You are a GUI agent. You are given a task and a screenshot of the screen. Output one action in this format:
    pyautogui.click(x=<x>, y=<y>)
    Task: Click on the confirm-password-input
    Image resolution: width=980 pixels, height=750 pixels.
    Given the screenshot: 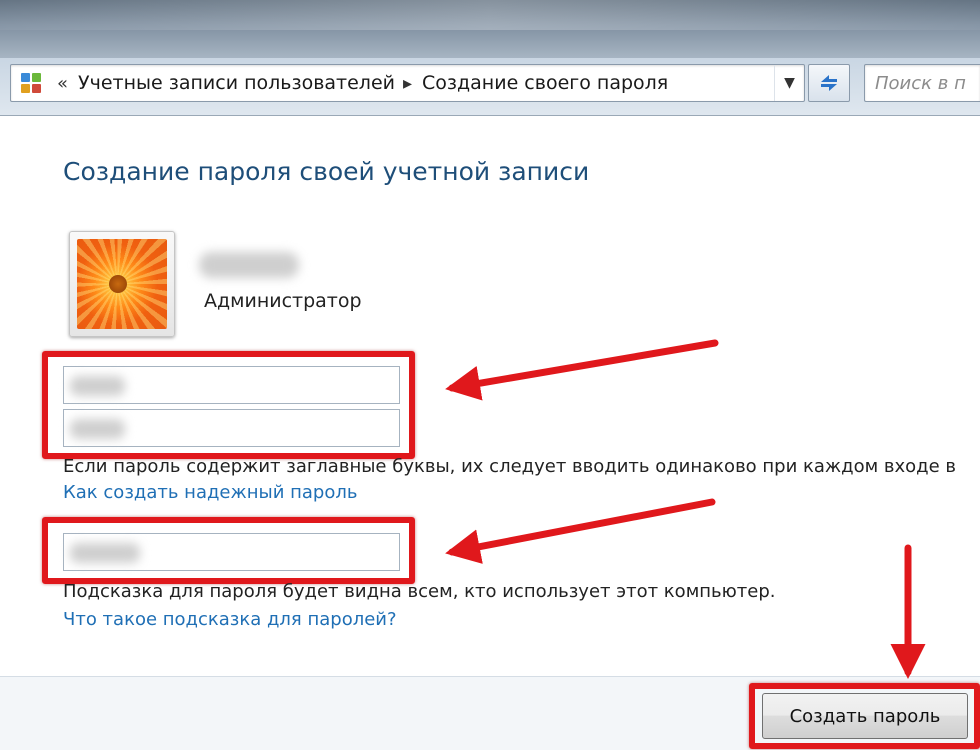 What is the action you would take?
    pyautogui.click(x=231, y=428)
    